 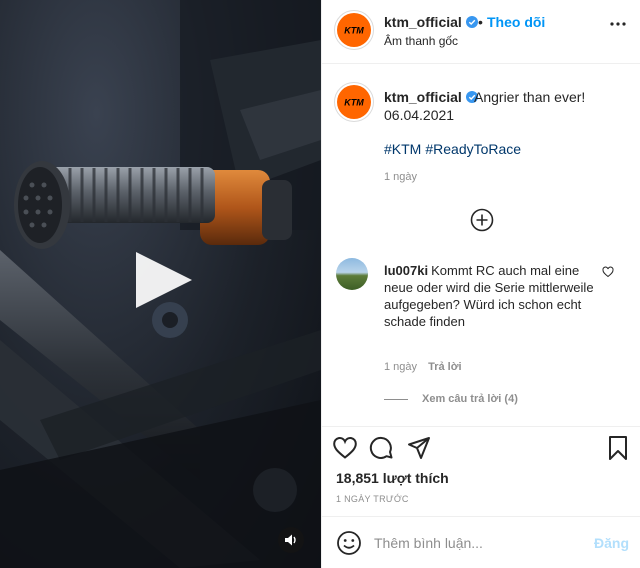 What do you see at coordinates (392, 478) in the screenshot?
I see `likes-count: 18,851 lượt thích` at bounding box center [392, 478].